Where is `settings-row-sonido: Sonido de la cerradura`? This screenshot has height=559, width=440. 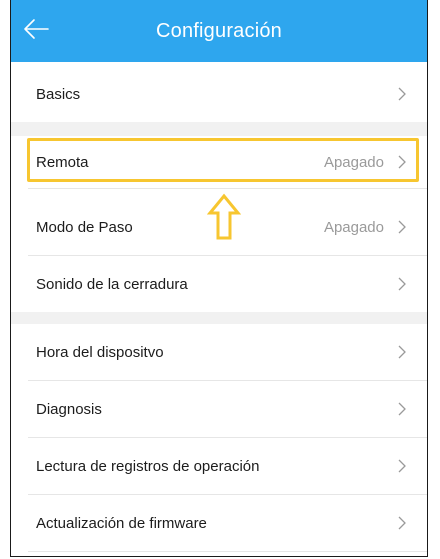 settings-row-sonido: Sonido de la cerradura is located at coordinates (219, 284).